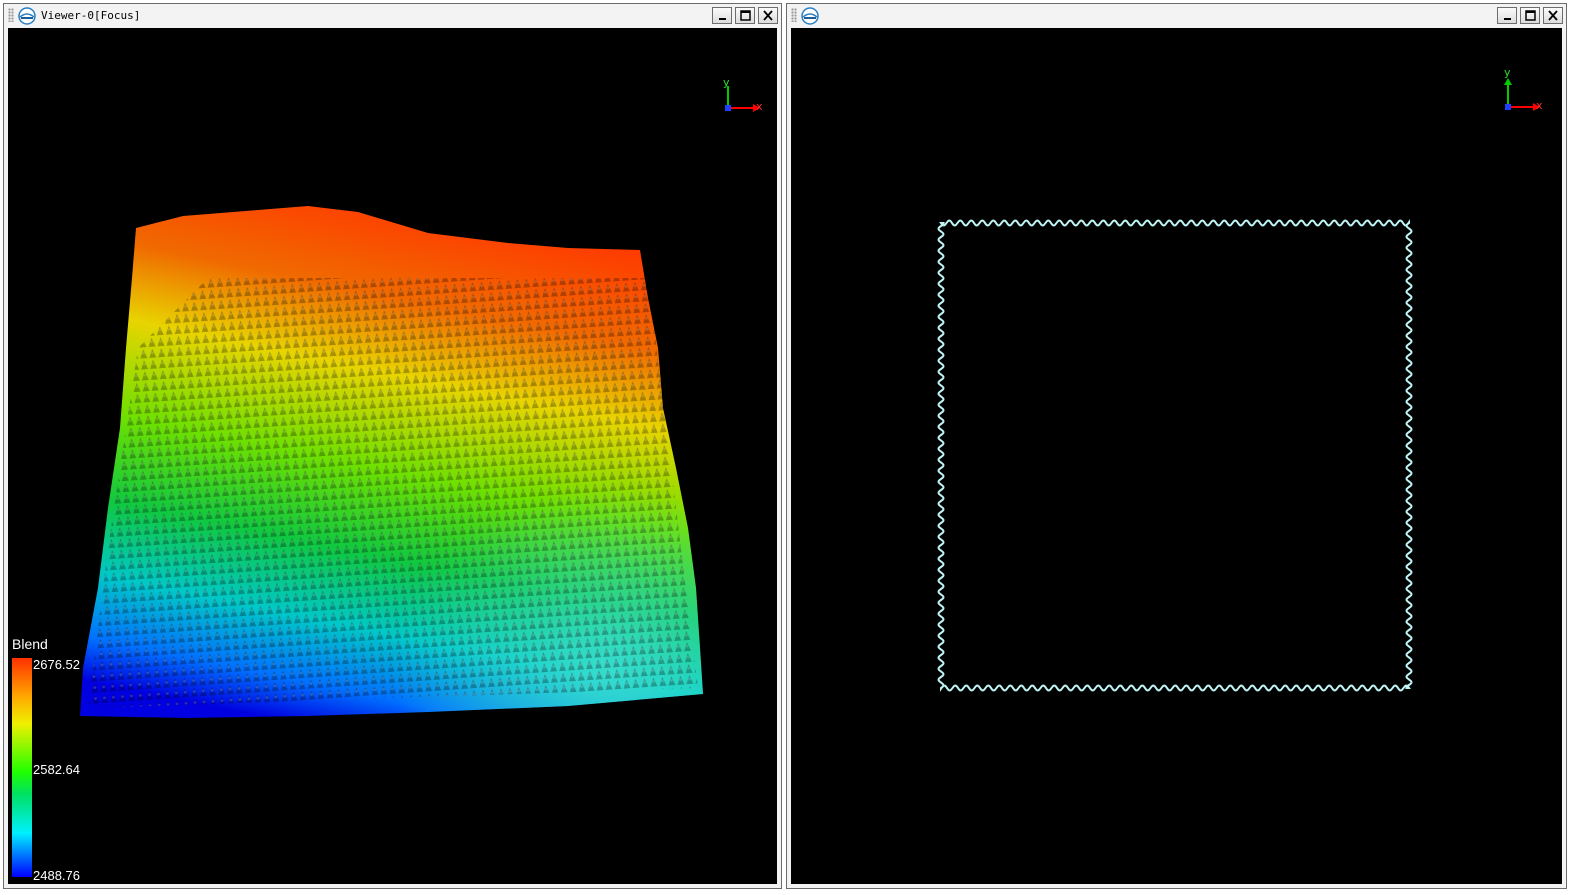 The width and height of the screenshot is (1573, 895). Describe the element at coordinates (22, 767) in the screenshot. I see `legend-color-bar` at that location.